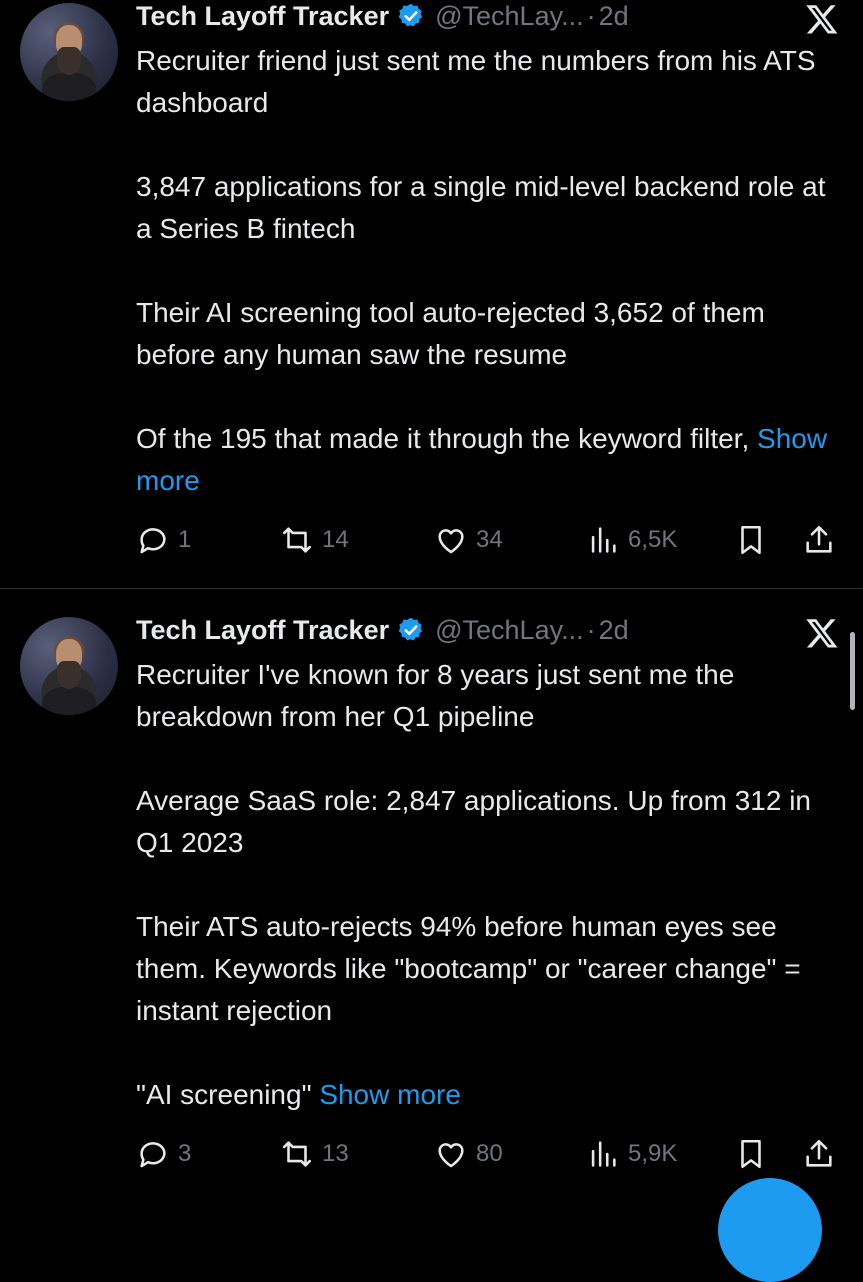 The width and height of the screenshot is (863, 1282). I want to click on reply-count: 1, so click(185, 539).